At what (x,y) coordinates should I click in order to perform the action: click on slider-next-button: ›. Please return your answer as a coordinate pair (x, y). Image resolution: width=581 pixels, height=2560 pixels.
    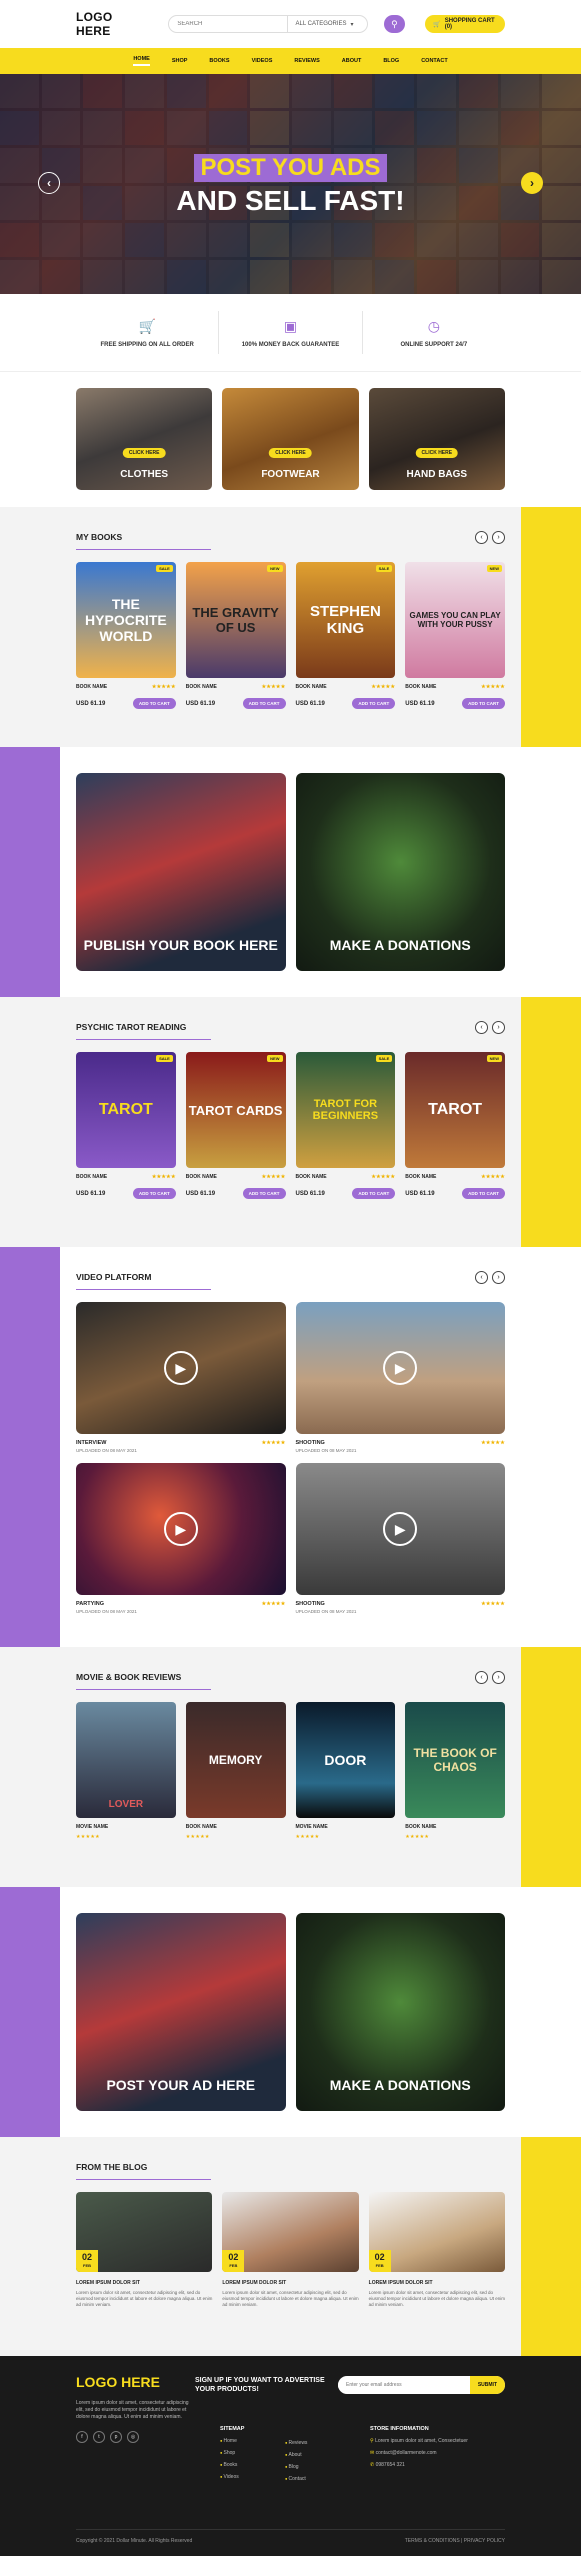
    Looking at the image, I should click on (532, 183).